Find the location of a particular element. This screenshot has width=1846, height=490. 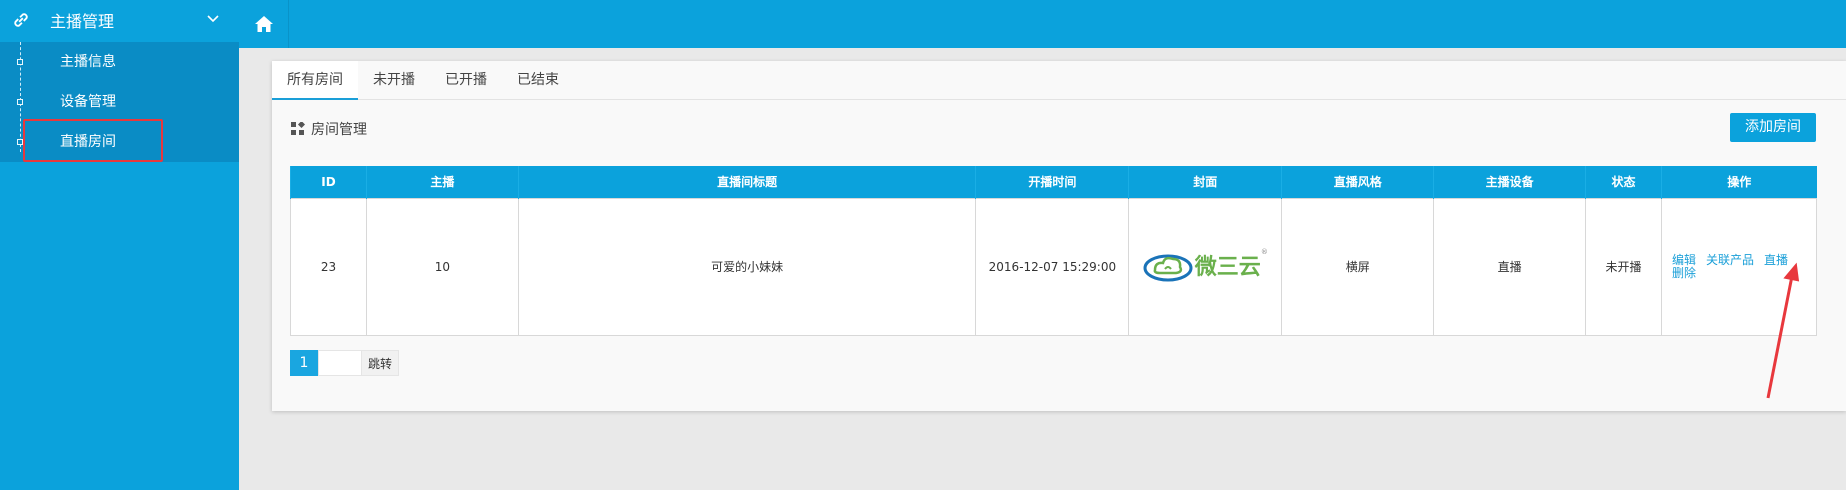

cover-image: 微三云 ® is located at coordinates (1205, 265).